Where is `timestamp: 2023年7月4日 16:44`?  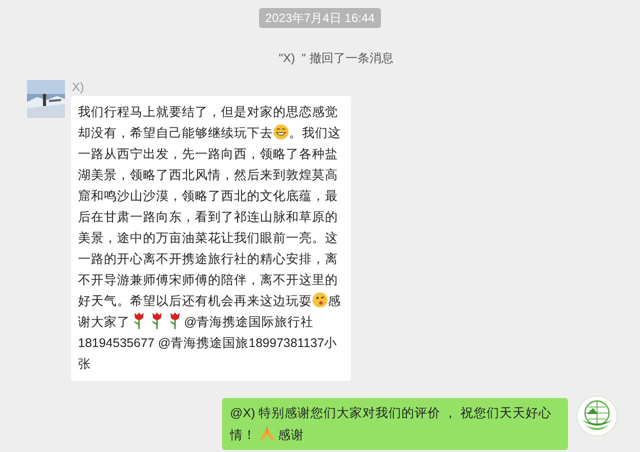
timestamp: 2023年7月4日 16:44 is located at coordinates (320, 18).